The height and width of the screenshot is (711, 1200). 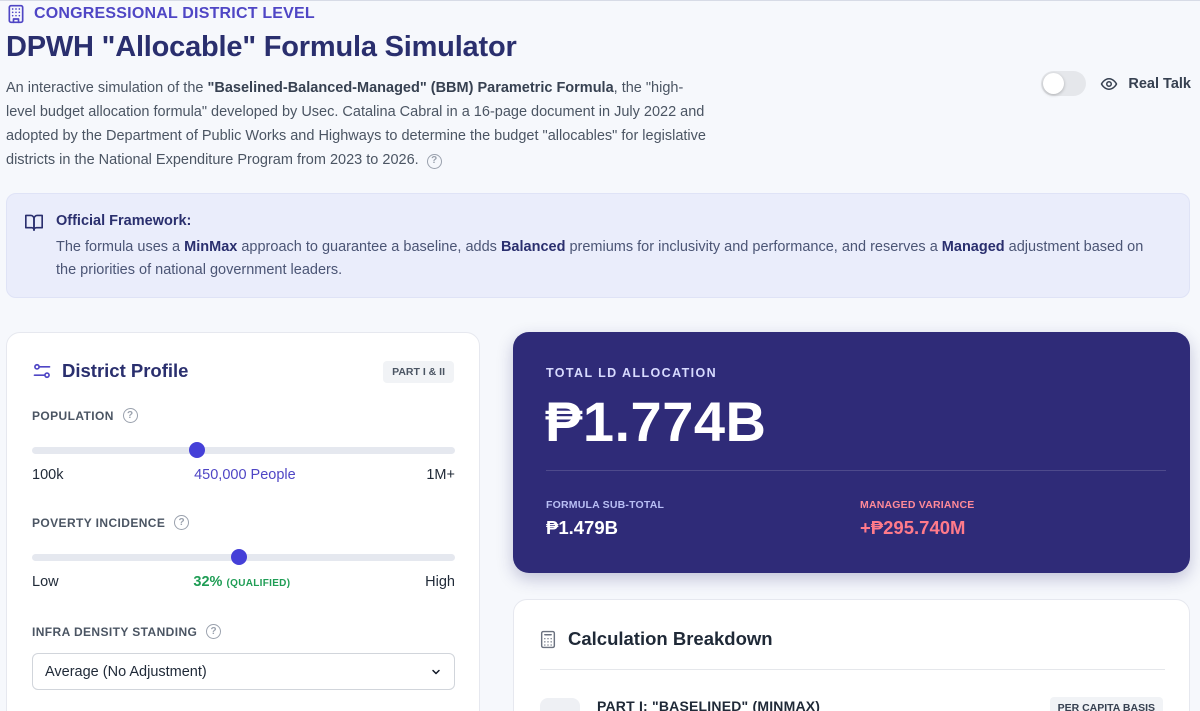 I want to click on poverty-percent: 32%, so click(x=208, y=582).